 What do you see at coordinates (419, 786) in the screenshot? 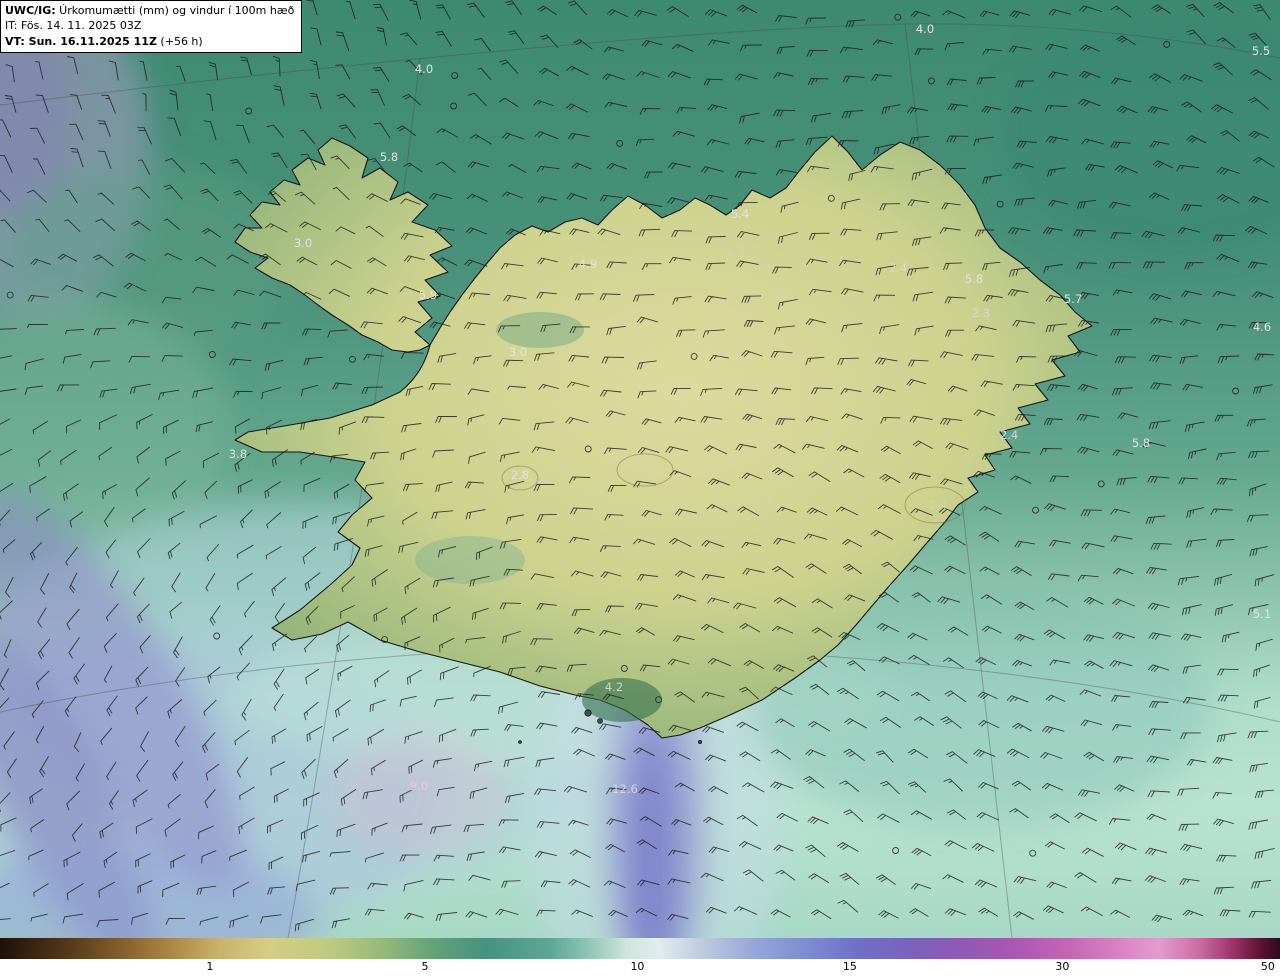
I see `precip-value-label: 9.0` at bounding box center [419, 786].